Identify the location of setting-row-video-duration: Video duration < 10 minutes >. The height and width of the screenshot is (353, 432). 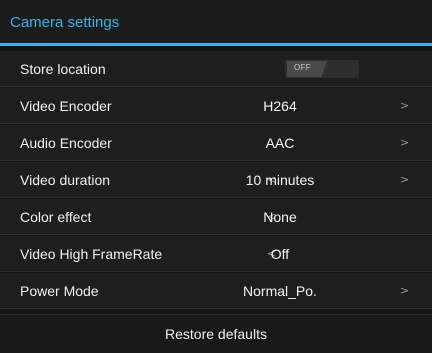
(216, 180).